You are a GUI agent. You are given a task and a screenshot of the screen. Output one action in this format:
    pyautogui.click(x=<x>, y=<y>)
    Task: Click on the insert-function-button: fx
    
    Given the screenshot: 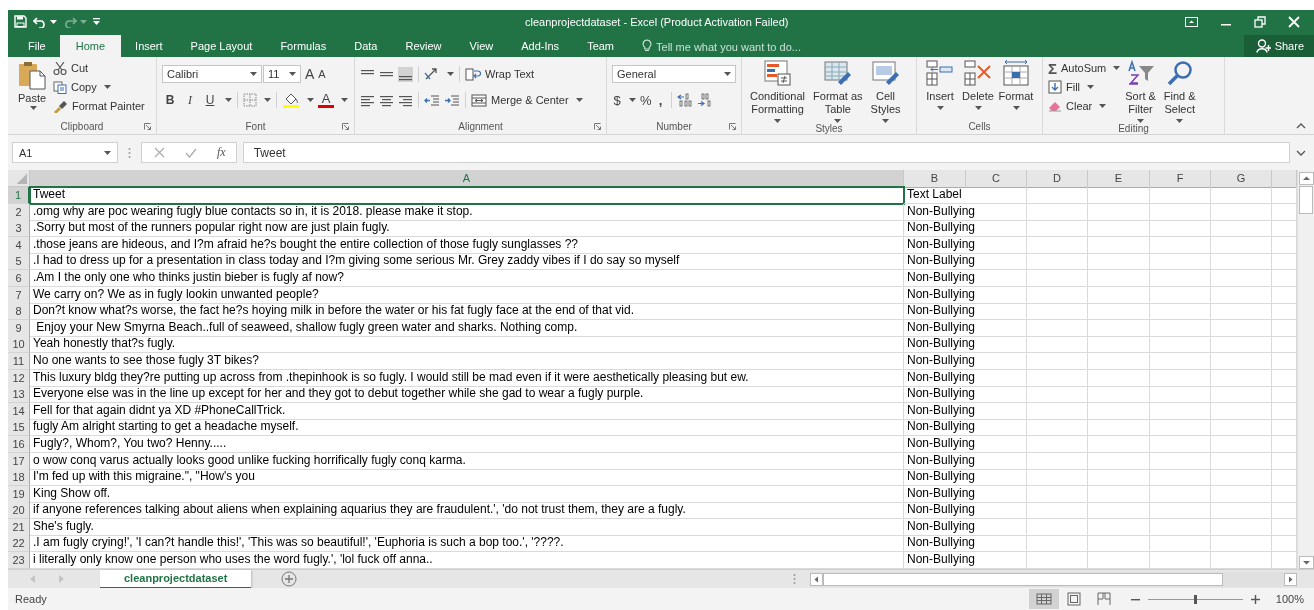 What is the action you would take?
    pyautogui.click(x=221, y=152)
    